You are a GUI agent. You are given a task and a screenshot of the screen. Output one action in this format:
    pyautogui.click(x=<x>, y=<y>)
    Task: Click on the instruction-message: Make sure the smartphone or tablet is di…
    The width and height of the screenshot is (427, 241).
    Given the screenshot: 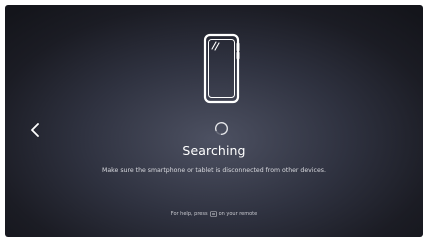 What is the action you would take?
    pyautogui.click(x=214, y=170)
    